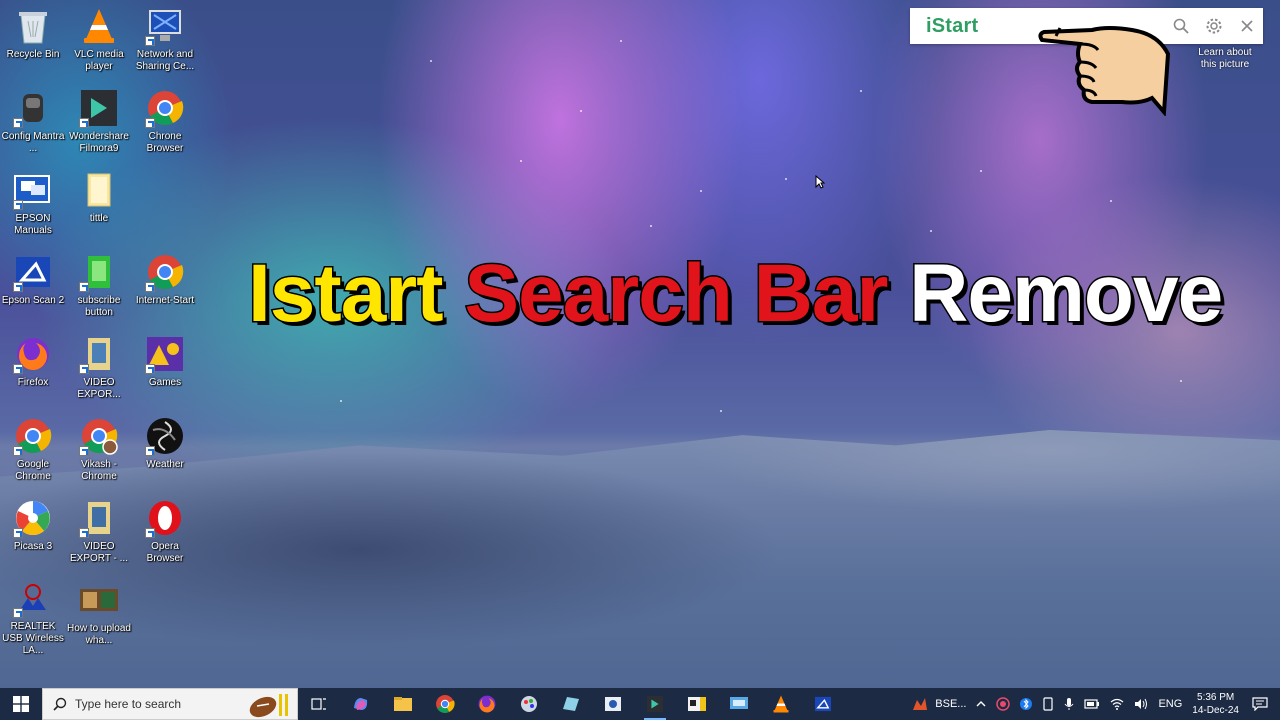 This screenshot has width=1280, height=720. I want to click on recycle-bin-icon, so click(33, 26).